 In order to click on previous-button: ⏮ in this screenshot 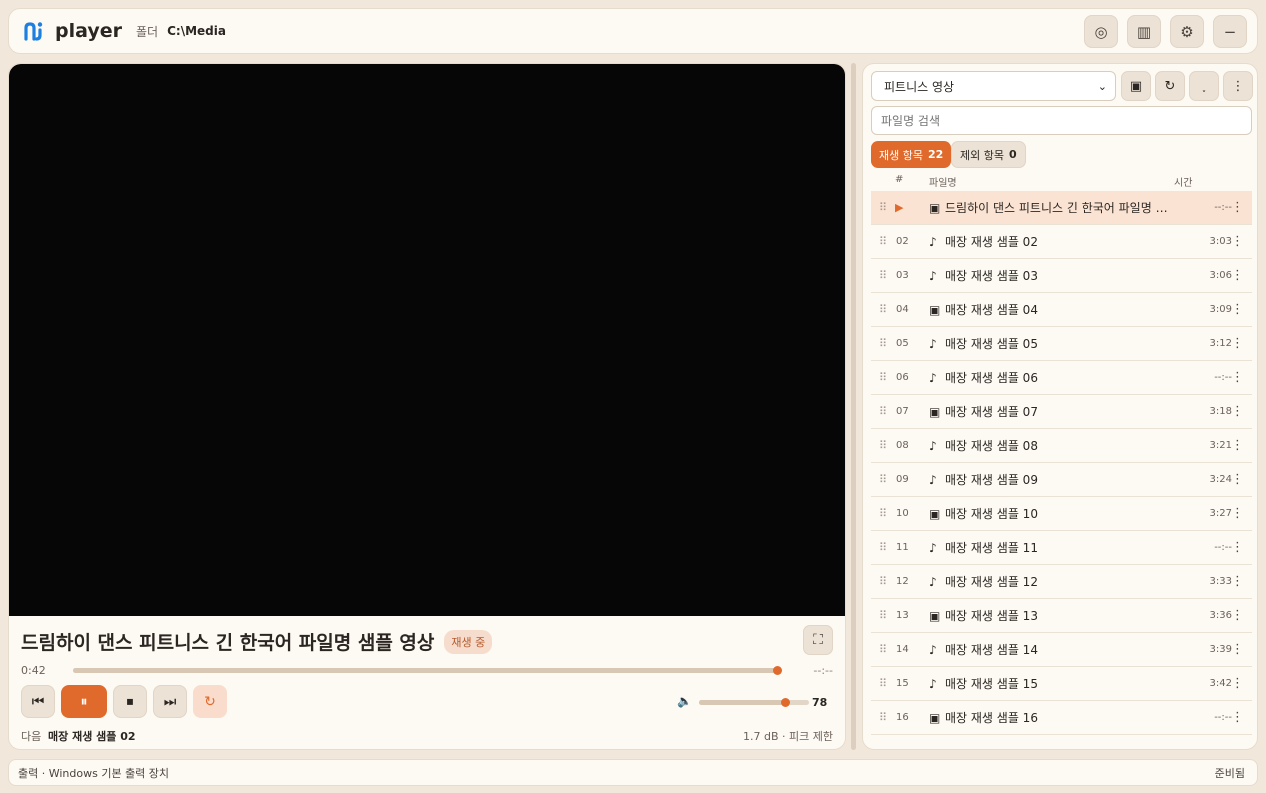, I will do `click(38, 701)`.